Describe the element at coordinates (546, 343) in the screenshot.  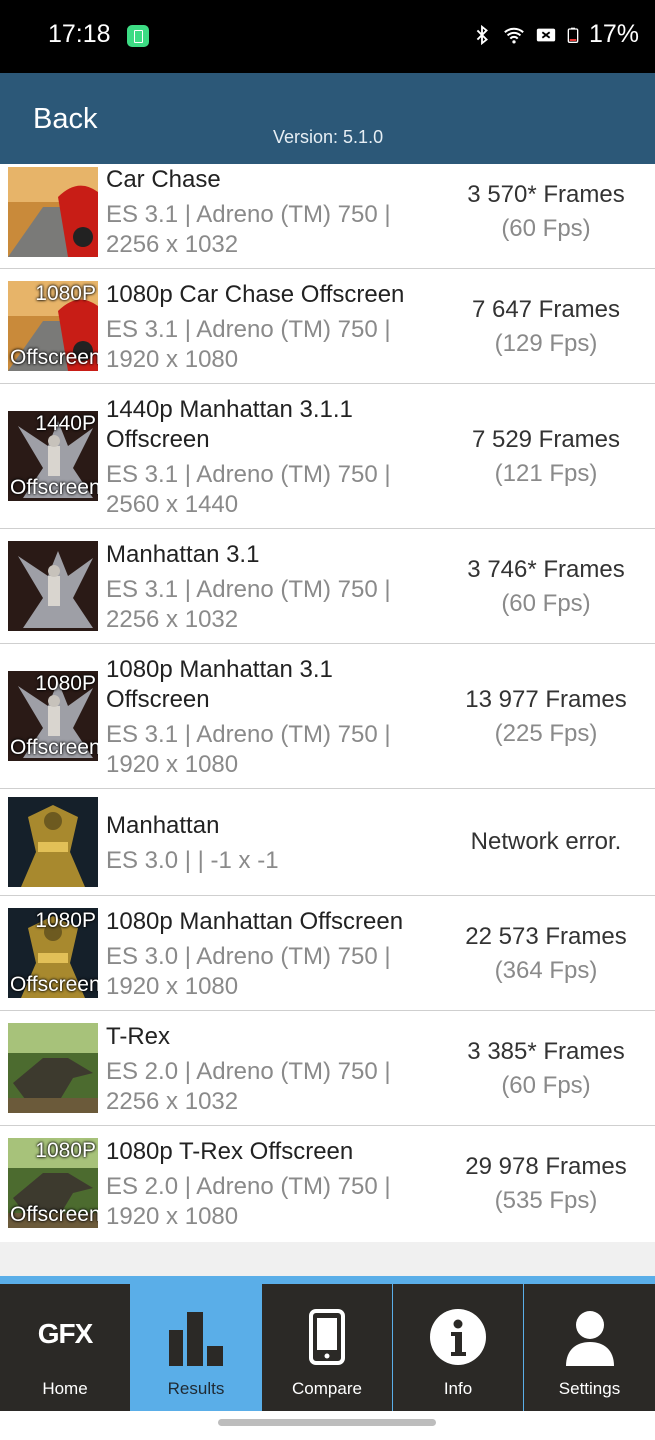
I see `score-fps: (129 Fps)` at that location.